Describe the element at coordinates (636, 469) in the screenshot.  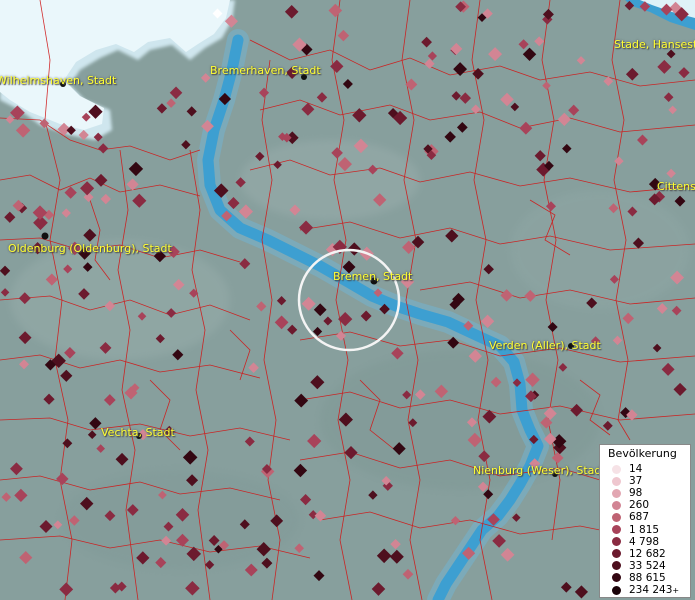
I see `legend-label: 14` at that location.